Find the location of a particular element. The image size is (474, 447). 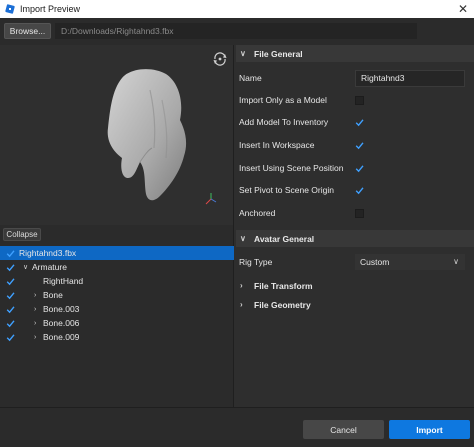

option-label: Anchored is located at coordinates (257, 213).